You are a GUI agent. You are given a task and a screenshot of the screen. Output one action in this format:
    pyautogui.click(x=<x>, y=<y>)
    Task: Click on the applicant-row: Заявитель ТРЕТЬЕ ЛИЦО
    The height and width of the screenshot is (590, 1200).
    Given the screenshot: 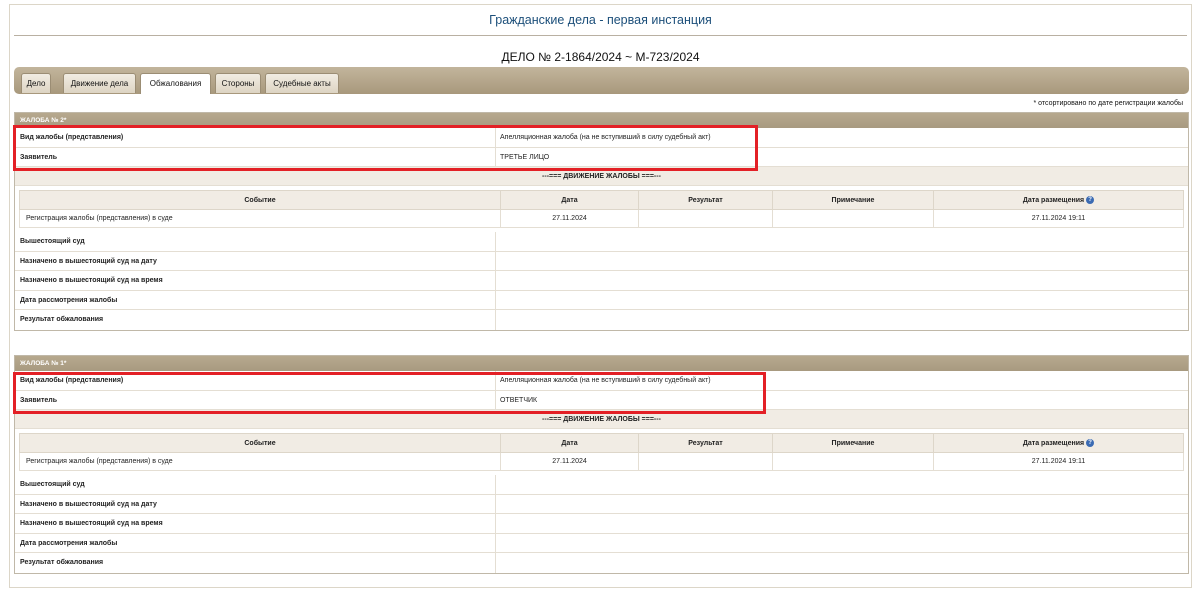 What is the action you would take?
    pyautogui.click(x=601, y=157)
    